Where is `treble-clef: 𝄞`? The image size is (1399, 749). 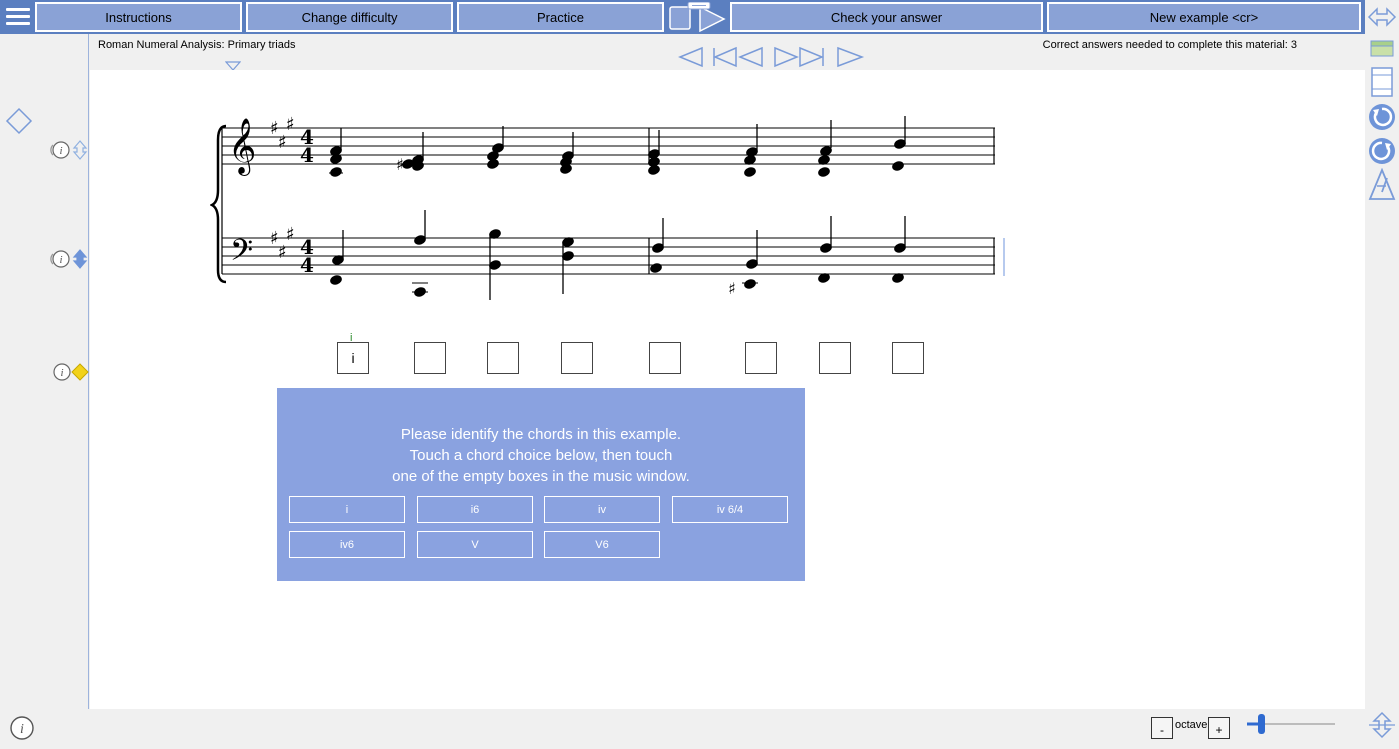
treble-clef: 𝄞 is located at coordinates (242, 147).